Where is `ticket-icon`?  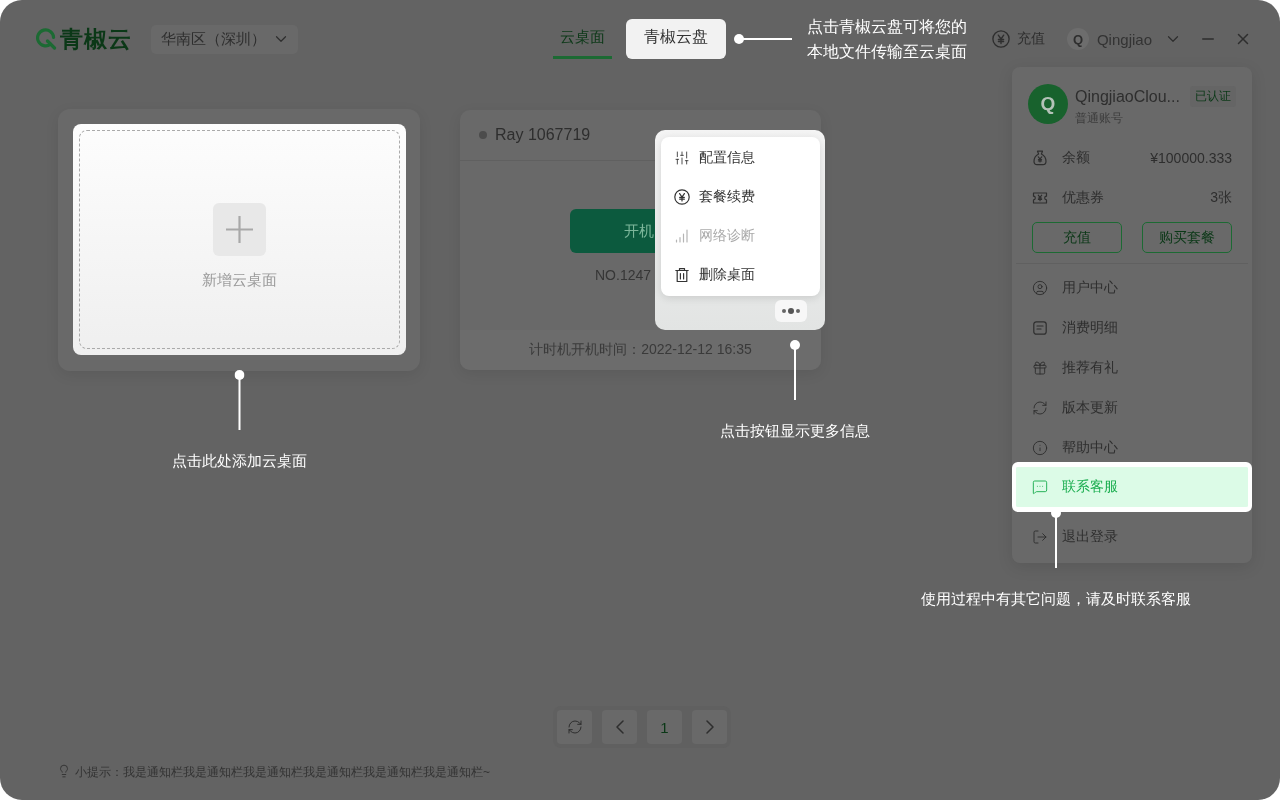 ticket-icon is located at coordinates (1040, 198).